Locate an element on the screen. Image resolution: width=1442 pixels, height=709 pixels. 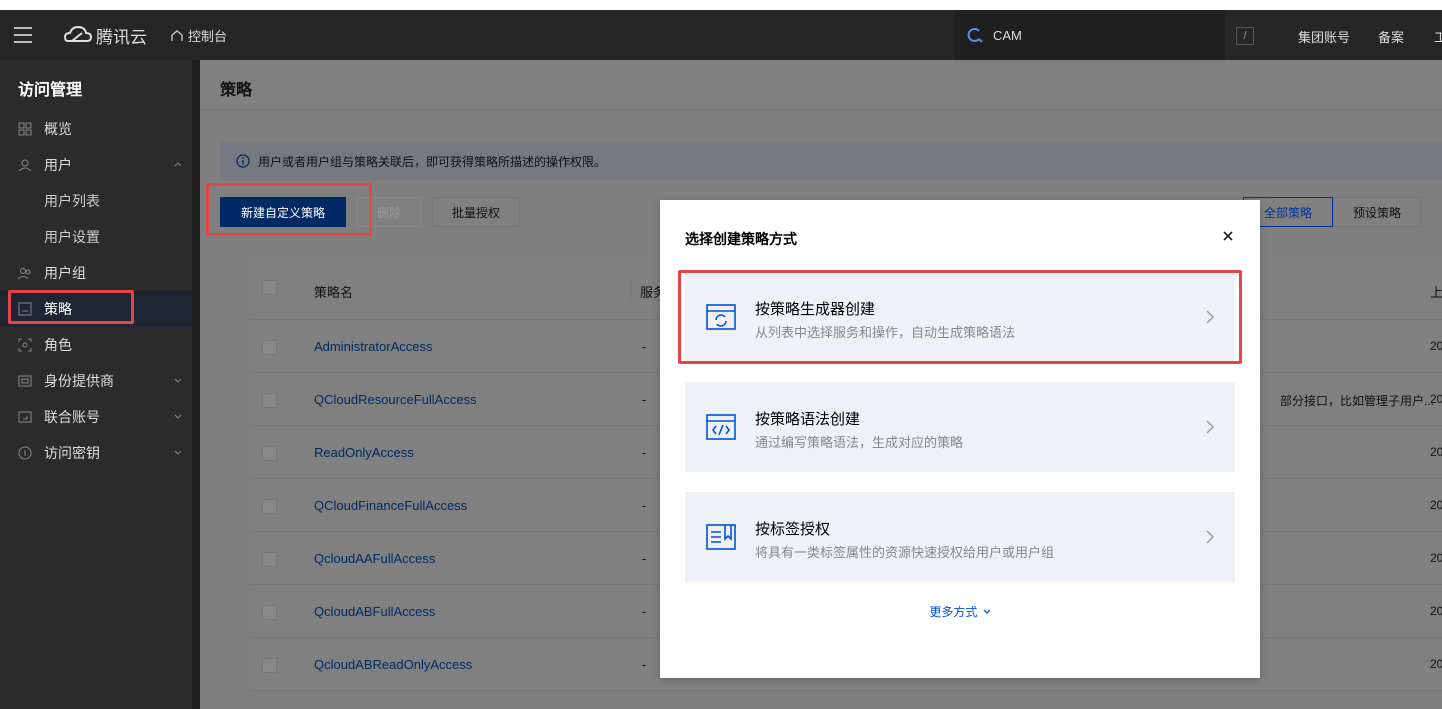
home-icon is located at coordinates (177, 35).